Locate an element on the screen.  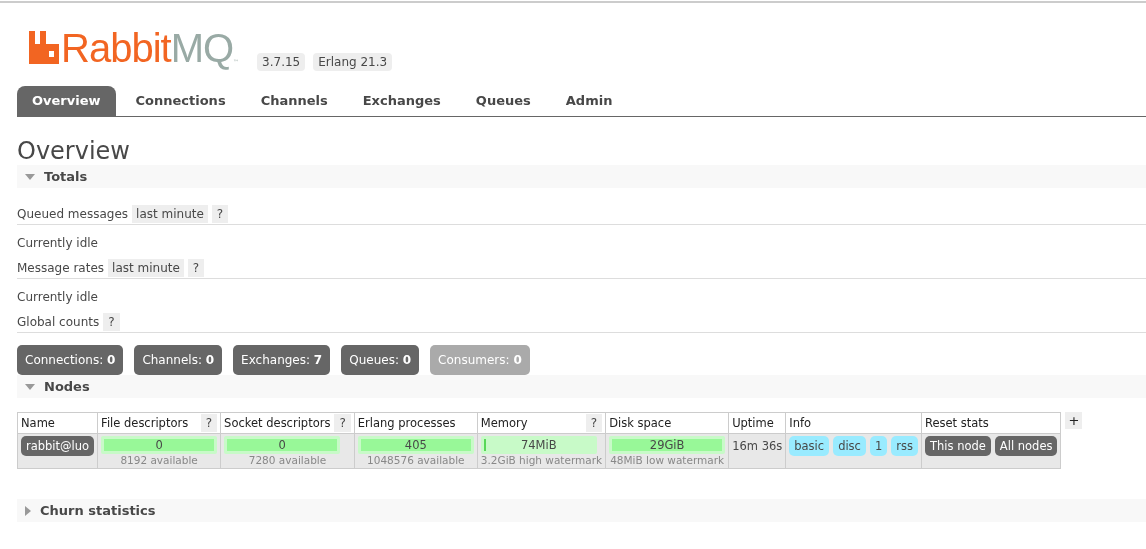
count-button: Queues: 0 is located at coordinates (380, 360).